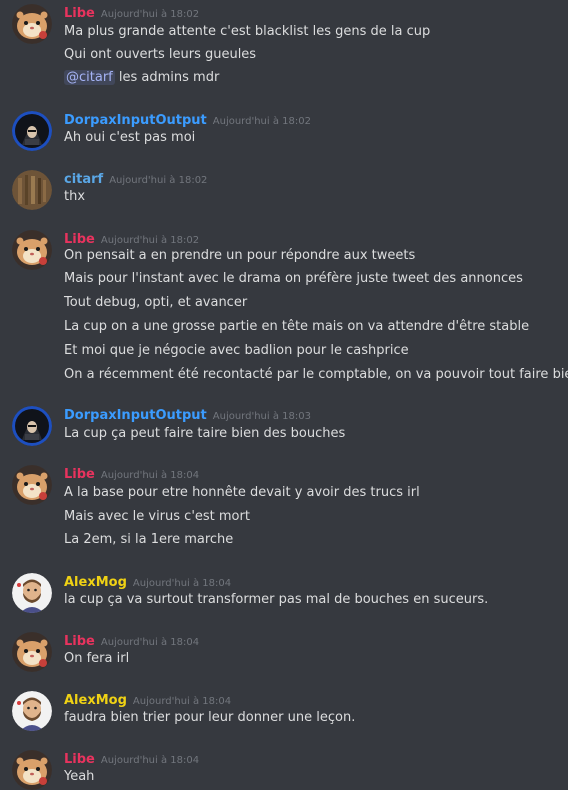 This screenshot has height=790, width=568. I want to click on message-header: citarf Aujourd'hui à 18:02, so click(135, 179).